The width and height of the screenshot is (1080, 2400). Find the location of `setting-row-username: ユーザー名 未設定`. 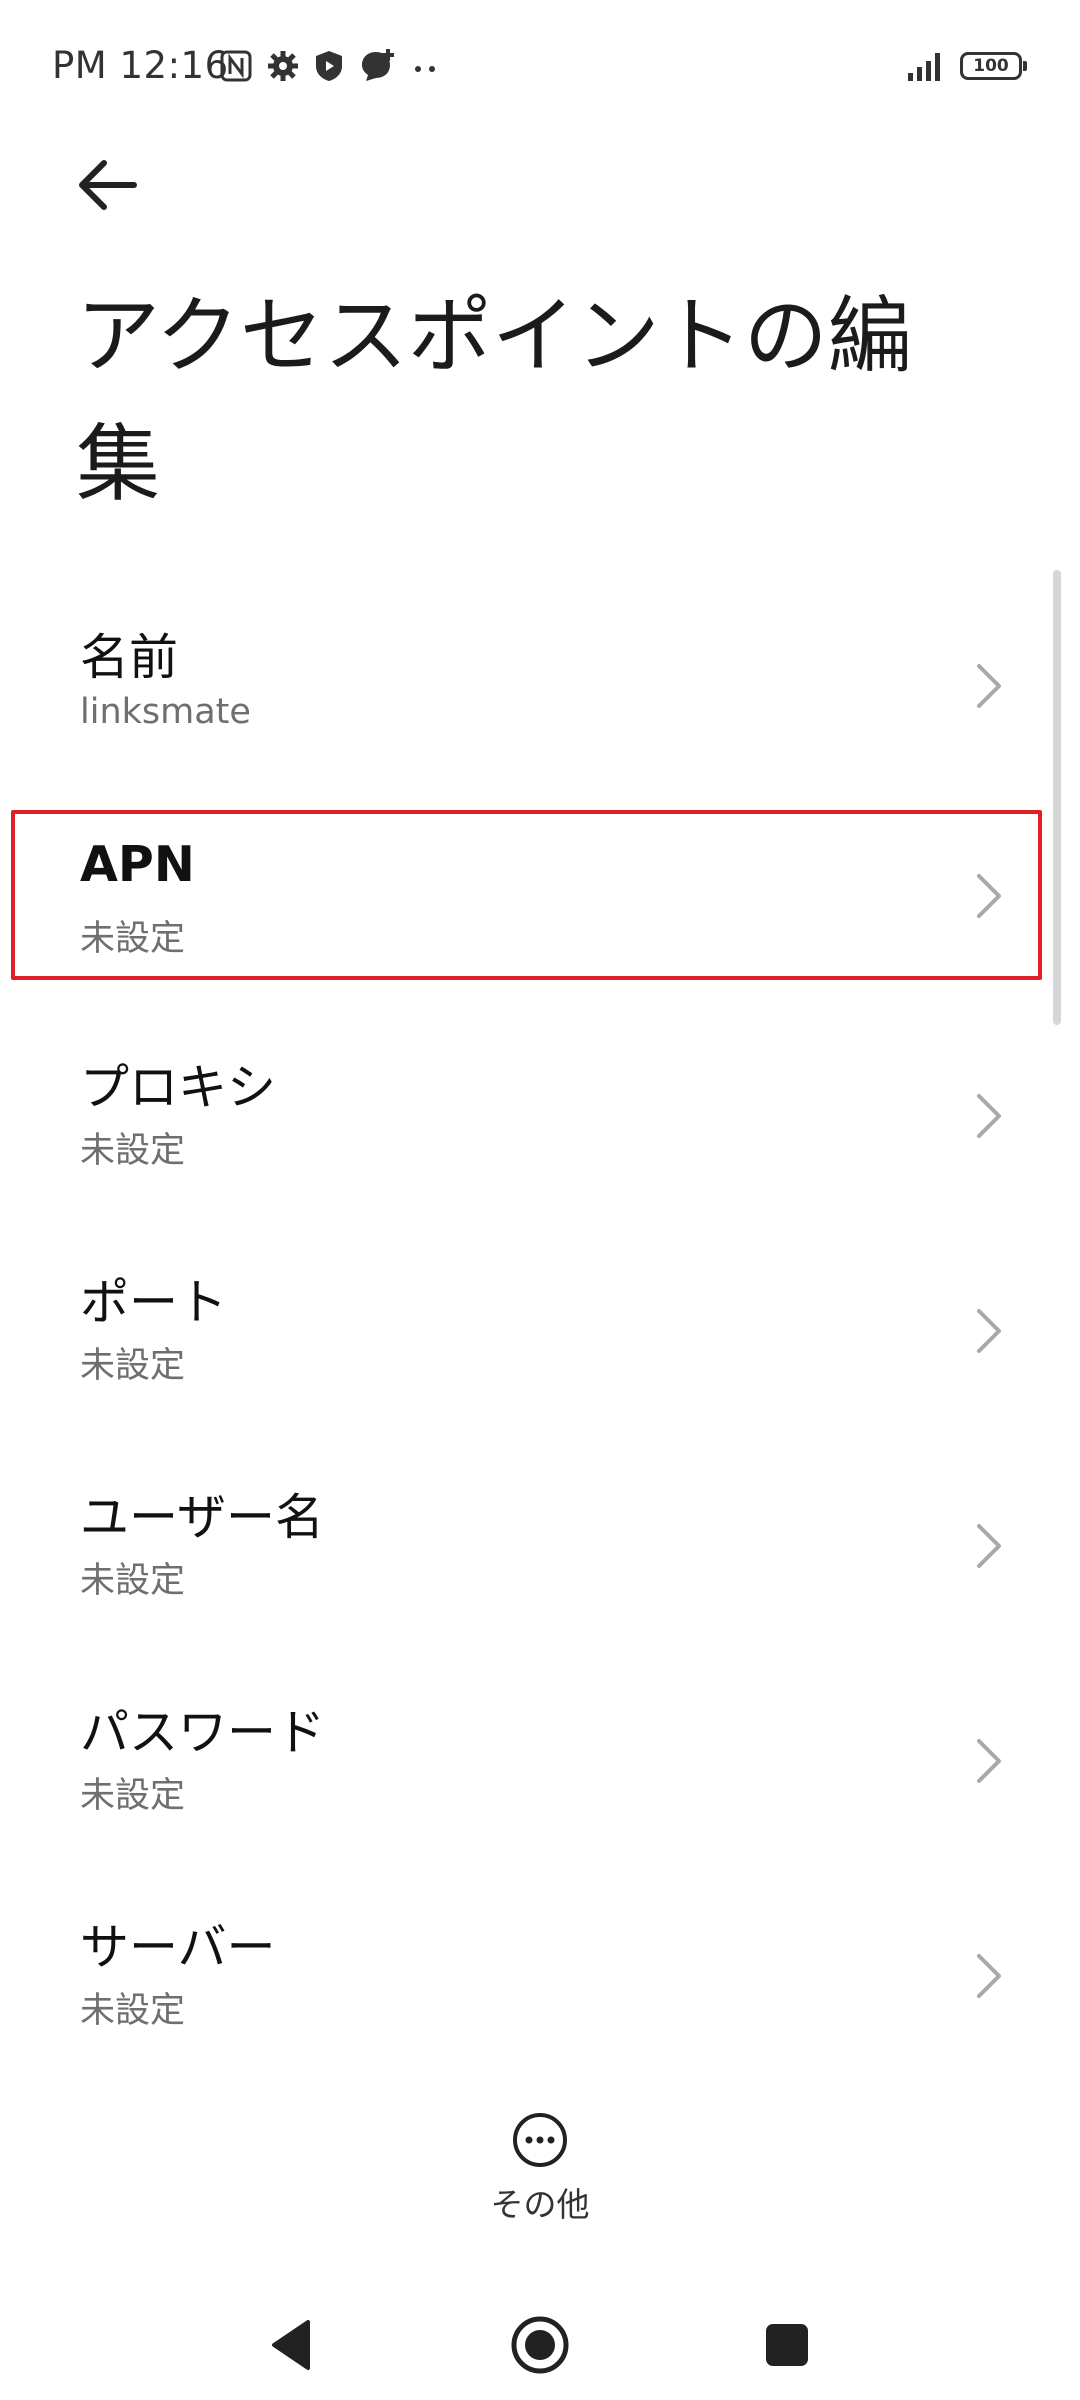

setting-row-username: ユーザー名 未設定 is located at coordinates (540, 1567).